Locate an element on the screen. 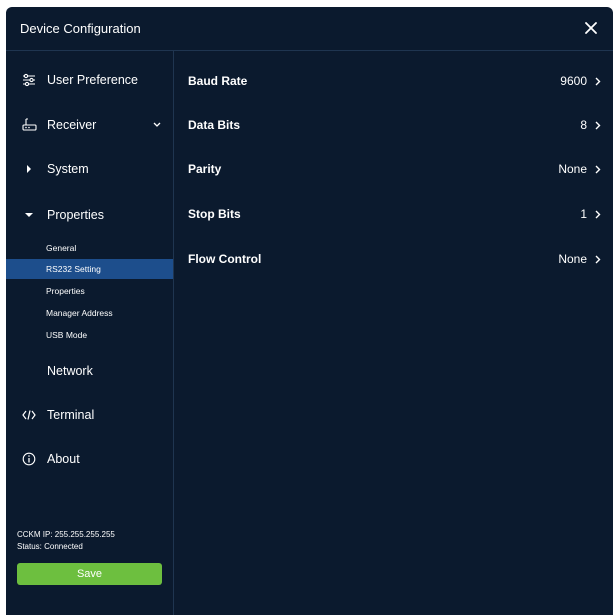 This screenshot has width=613, height=615. subitem-label: RS232 Setting is located at coordinates (73, 269).